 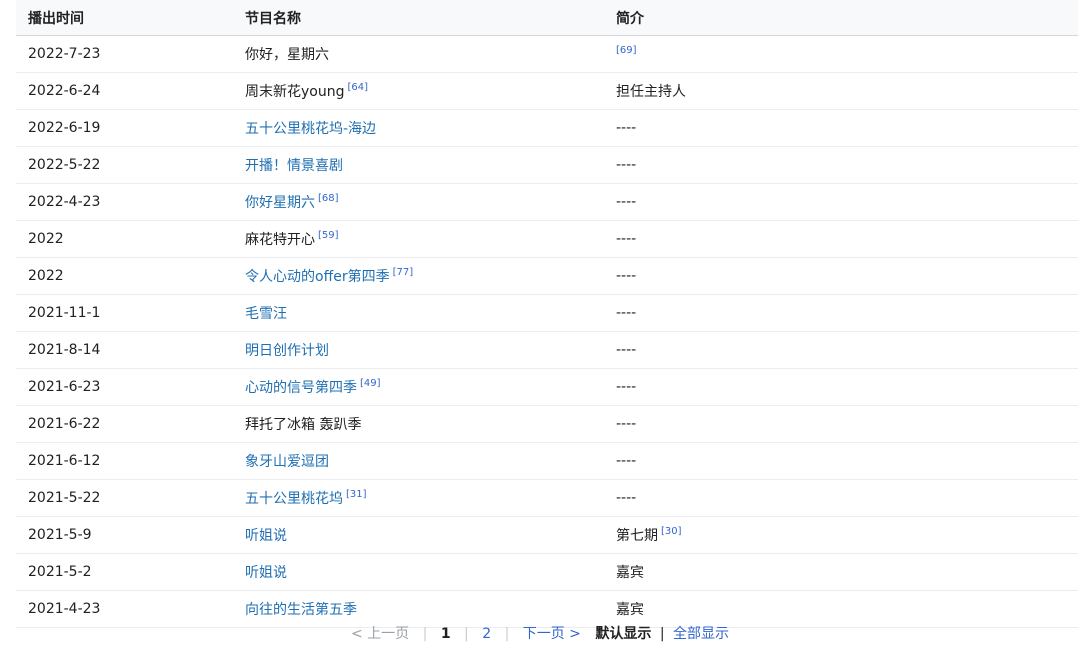 What do you see at coordinates (357, 87) in the screenshot?
I see `reference-link: [64]` at bounding box center [357, 87].